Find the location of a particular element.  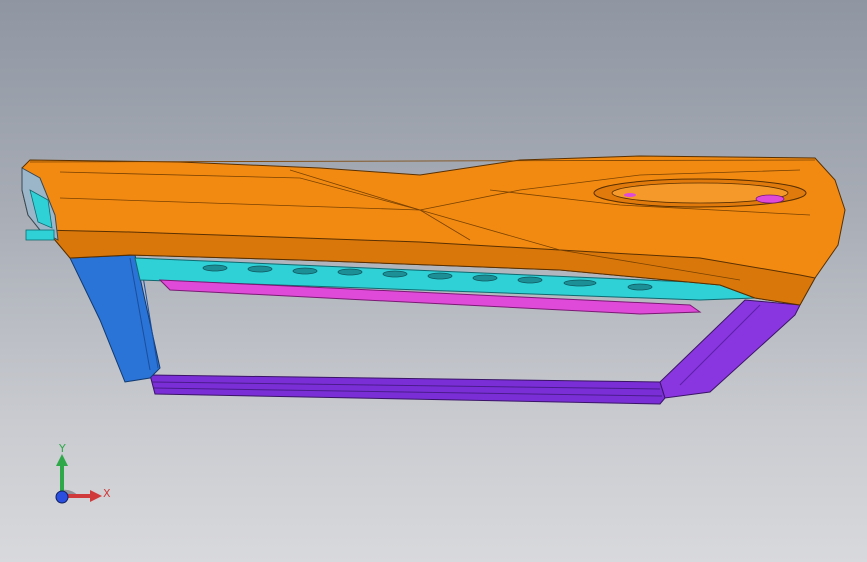

x-axis-label: X is located at coordinates (107, 493).